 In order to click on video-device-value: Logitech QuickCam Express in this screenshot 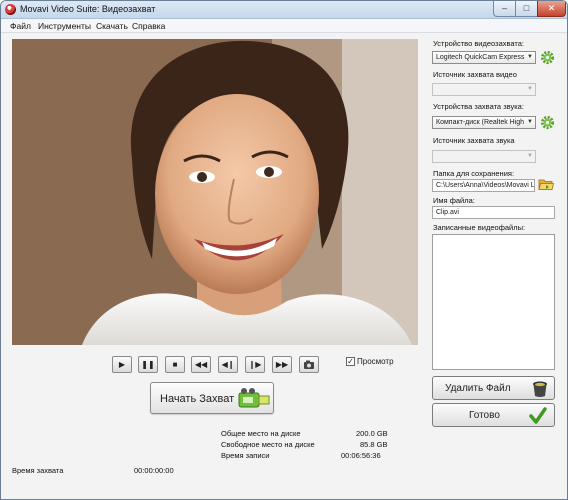, I will do `click(480, 57)`.